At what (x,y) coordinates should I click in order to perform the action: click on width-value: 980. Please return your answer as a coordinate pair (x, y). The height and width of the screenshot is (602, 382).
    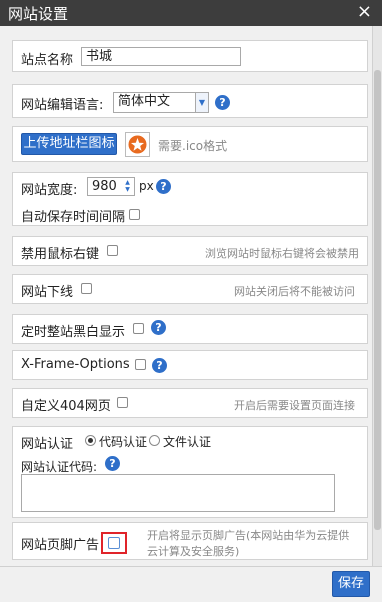
    Looking at the image, I should click on (104, 186).